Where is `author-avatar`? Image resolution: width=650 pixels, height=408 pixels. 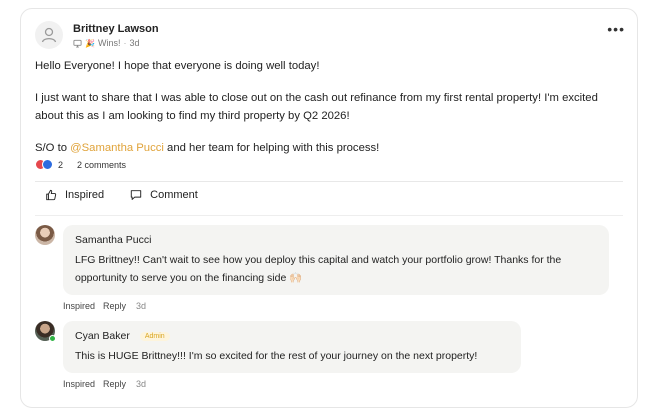
author-avatar is located at coordinates (49, 35).